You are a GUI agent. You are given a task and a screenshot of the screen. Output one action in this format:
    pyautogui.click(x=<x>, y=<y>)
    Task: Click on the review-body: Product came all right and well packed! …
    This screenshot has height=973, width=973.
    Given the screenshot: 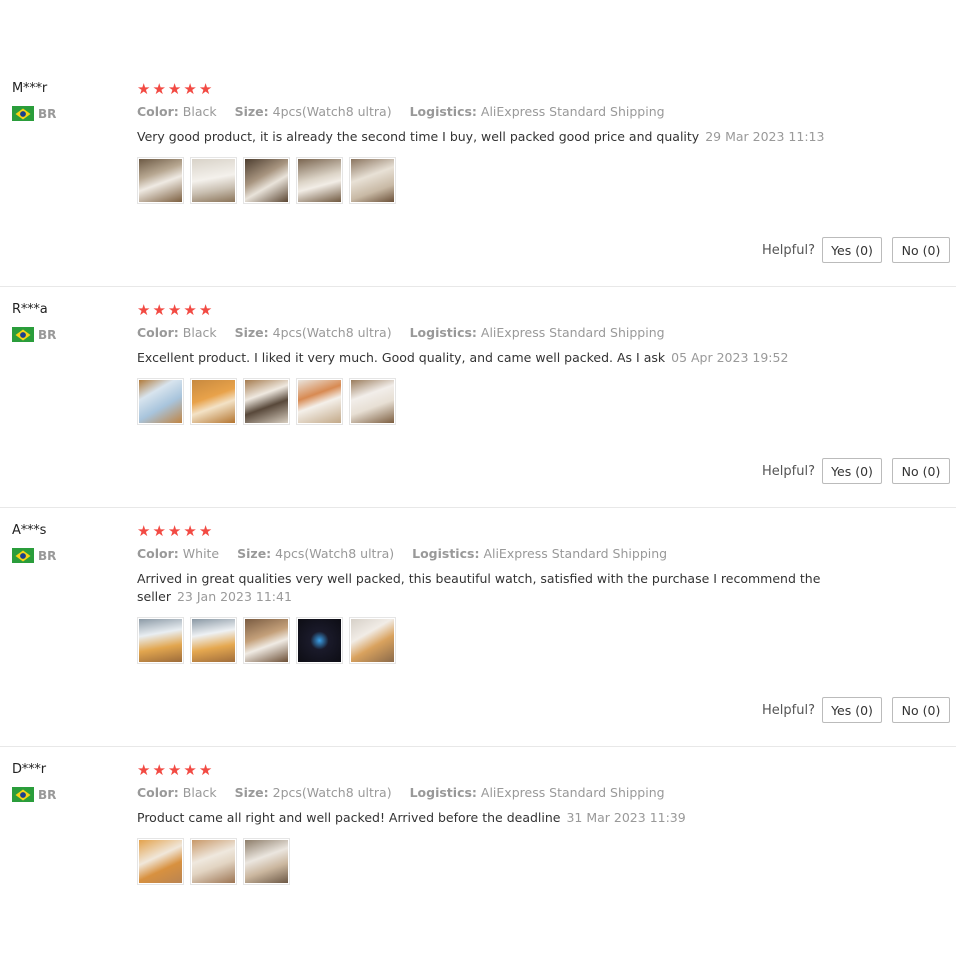 What is the action you would take?
    pyautogui.click(x=349, y=817)
    